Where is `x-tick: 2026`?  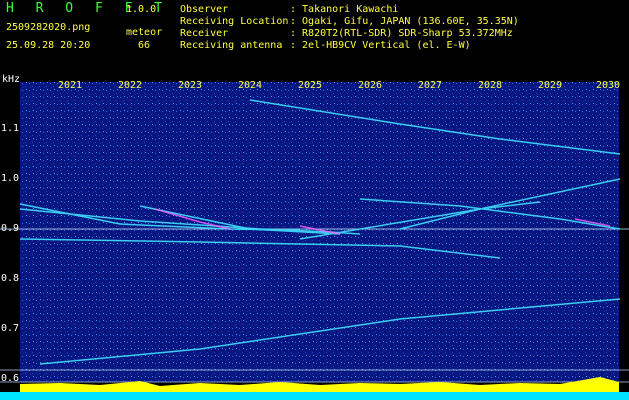 x-tick: 2026 is located at coordinates (370, 85).